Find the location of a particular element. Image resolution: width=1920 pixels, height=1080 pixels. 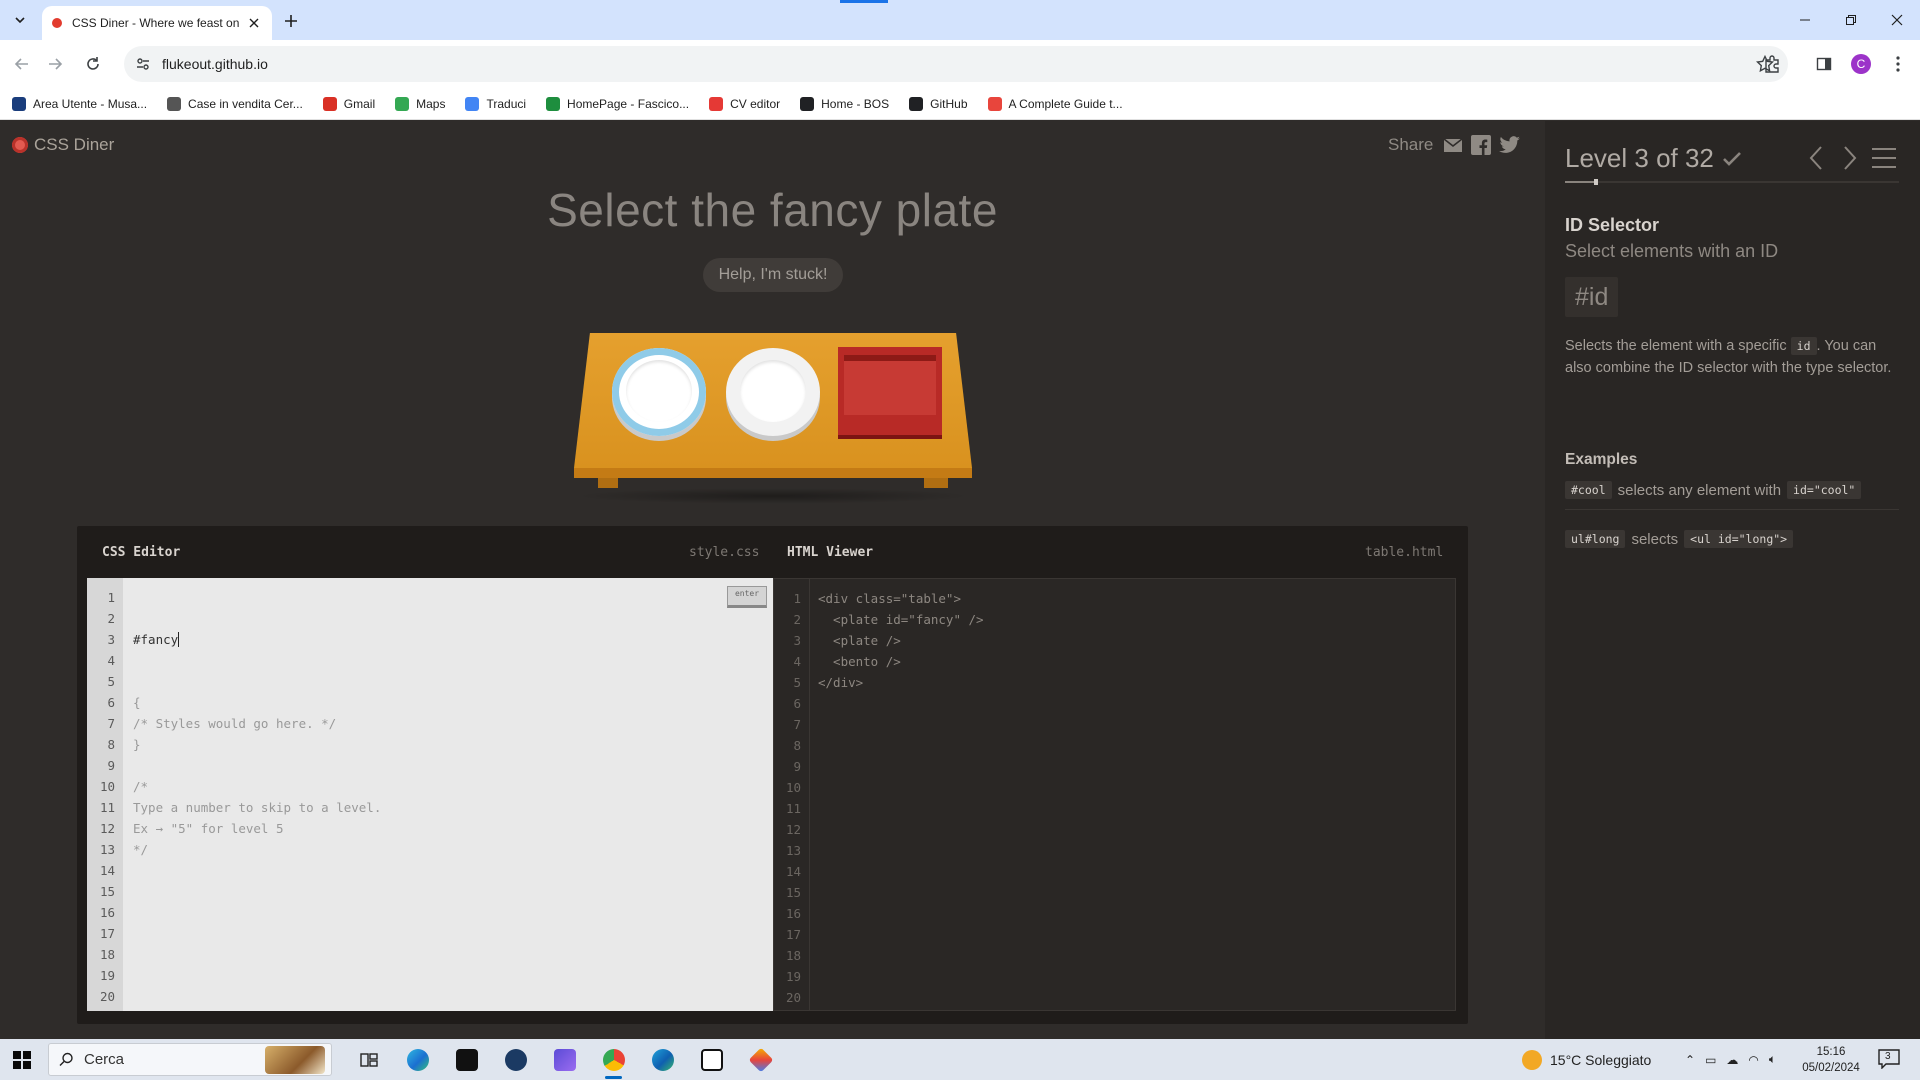

windows-logo-icon is located at coordinates (22, 1059).